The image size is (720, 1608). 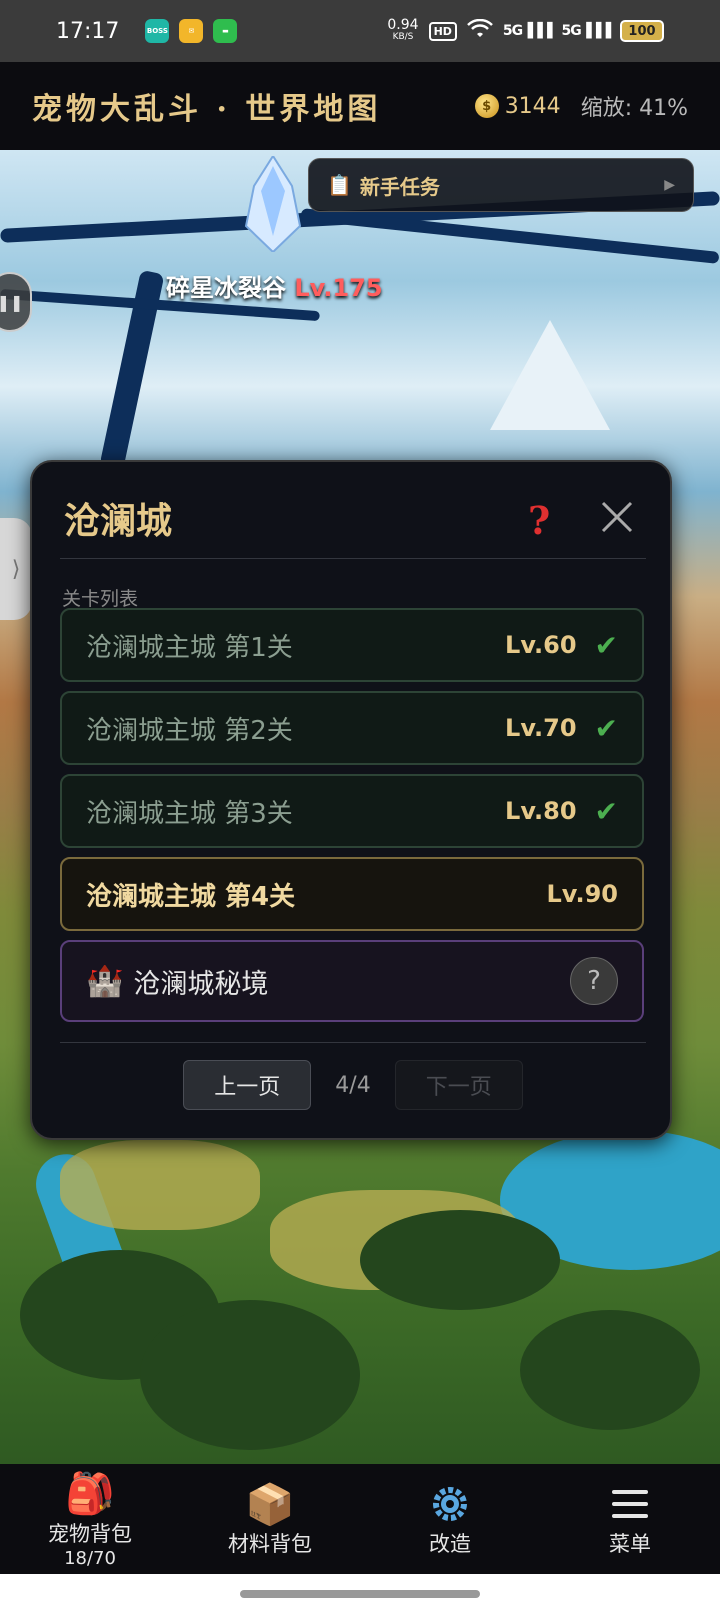 What do you see at coordinates (201, 984) in the screenshot?
I see `secret-realm-name: 沧澜城秘境` at bounding box center [201, 984].